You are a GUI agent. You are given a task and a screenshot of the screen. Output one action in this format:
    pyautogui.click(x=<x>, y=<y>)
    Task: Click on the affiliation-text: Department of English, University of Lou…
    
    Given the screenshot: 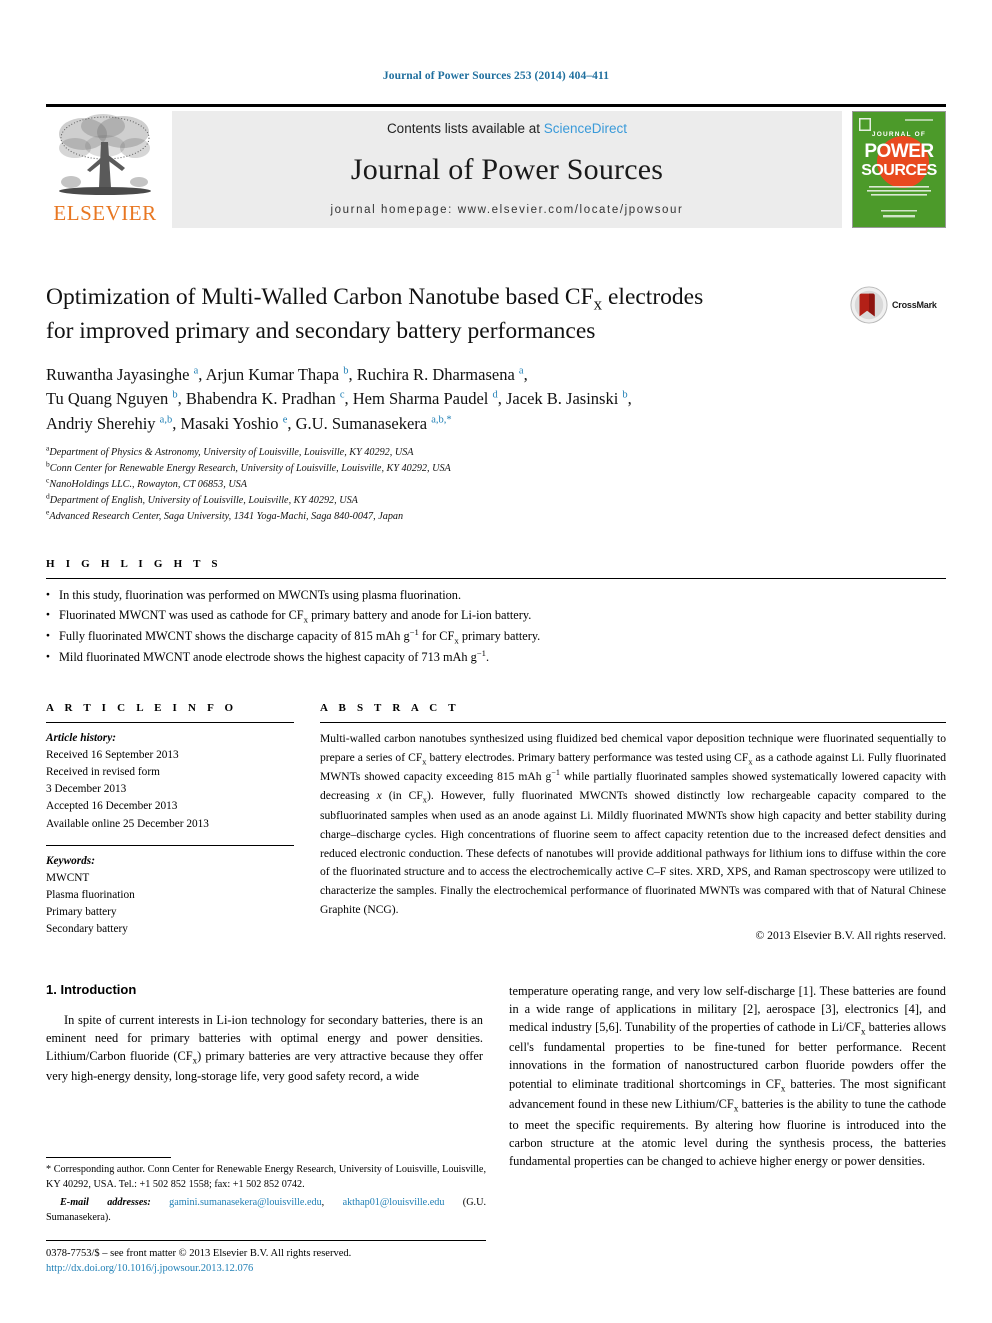 What is the action you would take?
    pyautogui.click(x=203, y=500)
    